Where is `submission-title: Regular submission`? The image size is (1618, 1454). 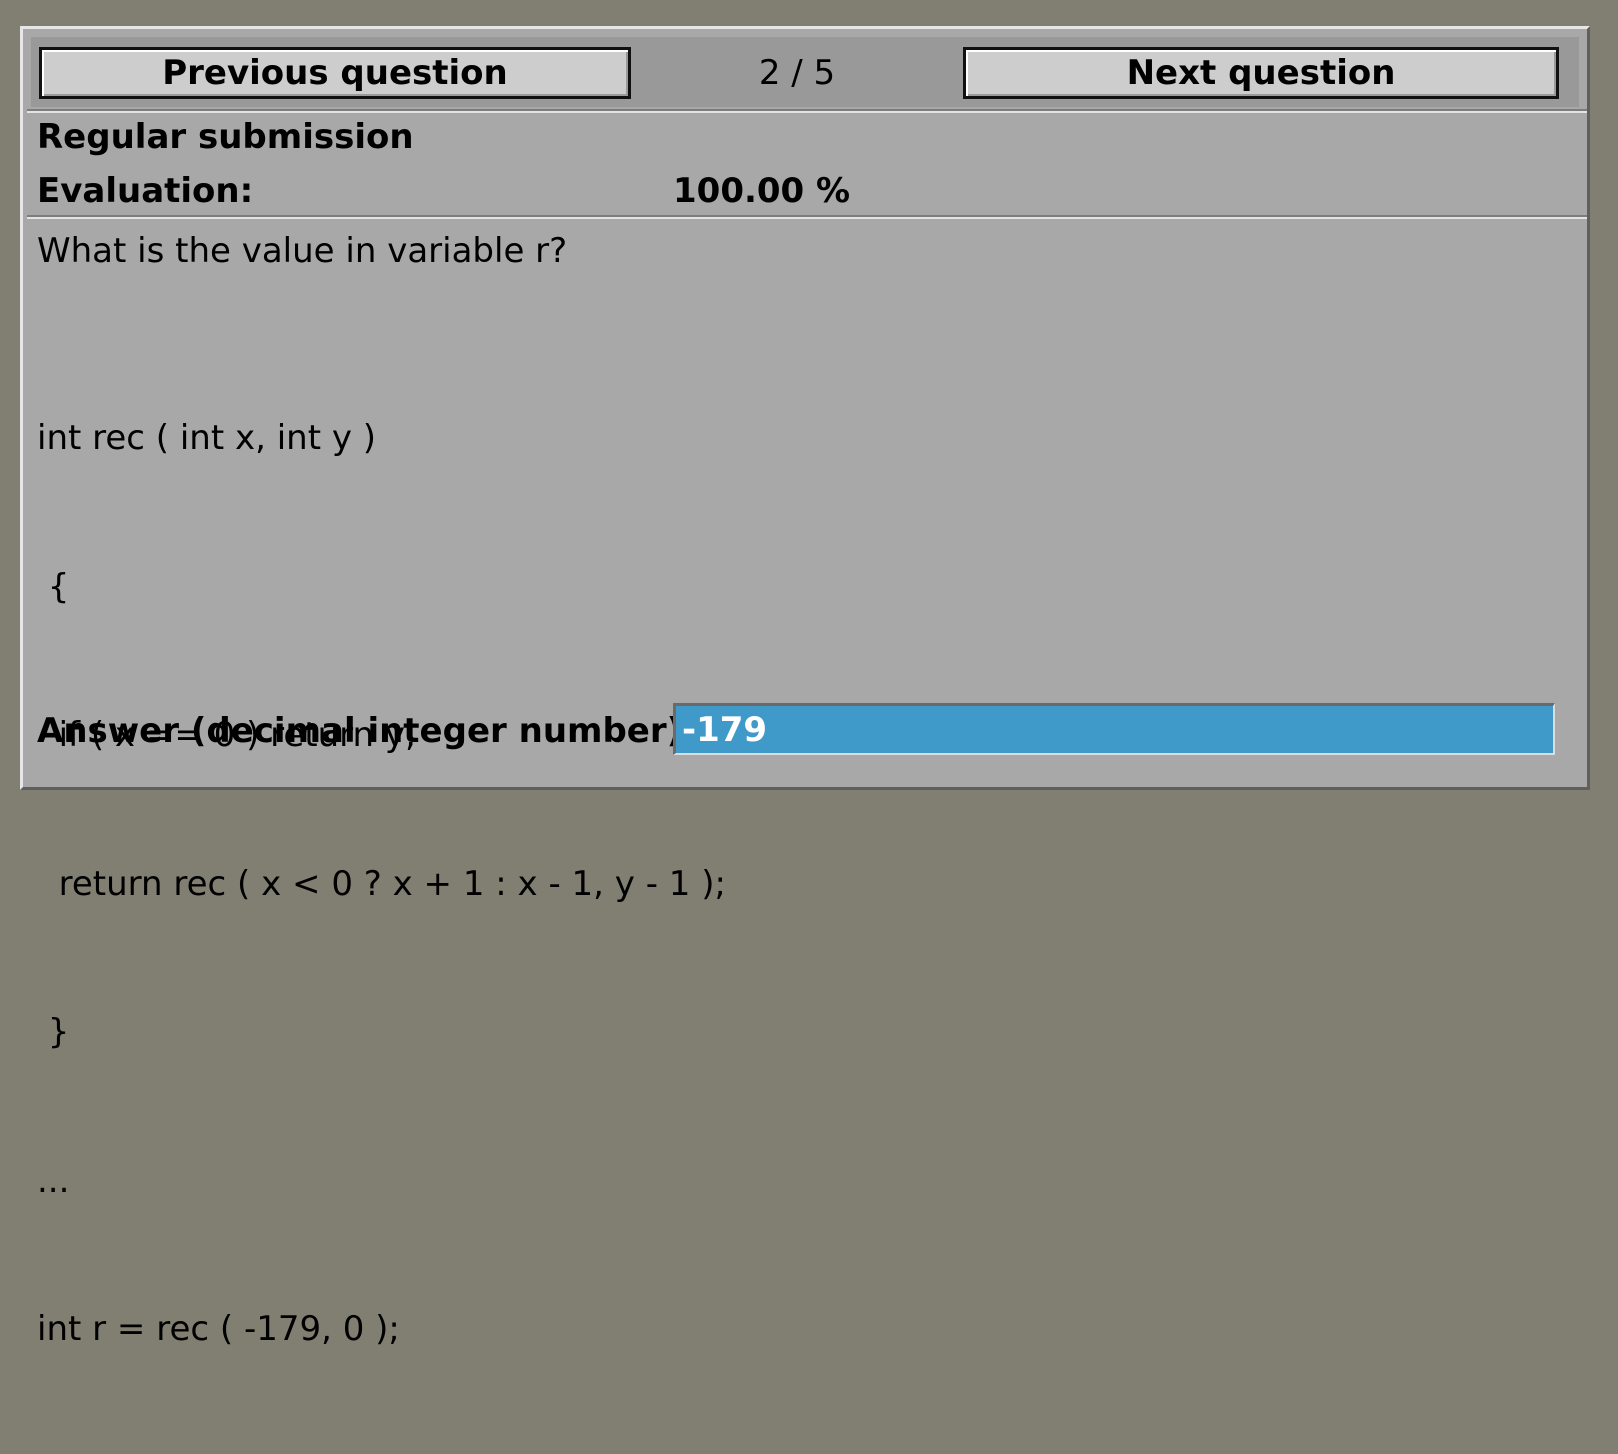 submission-title: Regular submission is located at coordinates (225, 137).